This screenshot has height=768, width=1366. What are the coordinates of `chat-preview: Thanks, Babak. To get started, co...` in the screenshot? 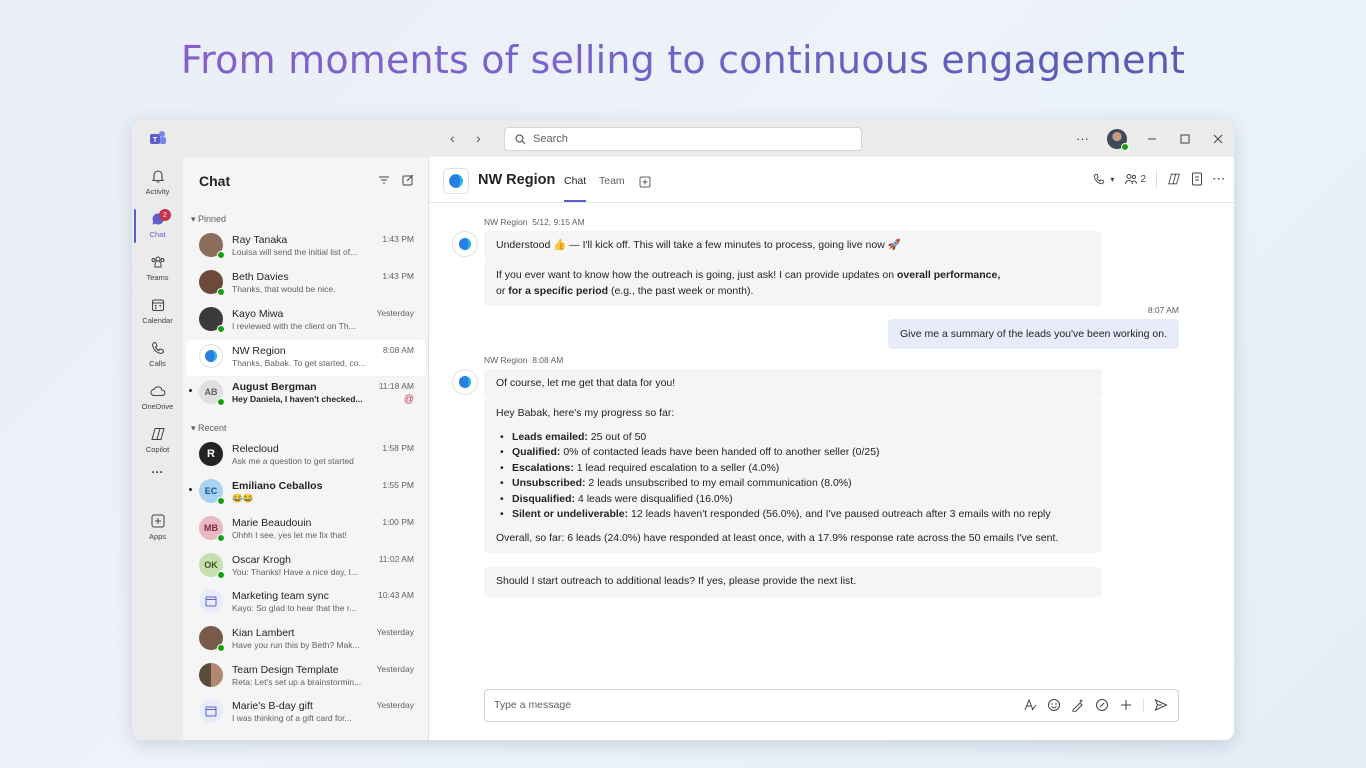 It's located at (299, 363).